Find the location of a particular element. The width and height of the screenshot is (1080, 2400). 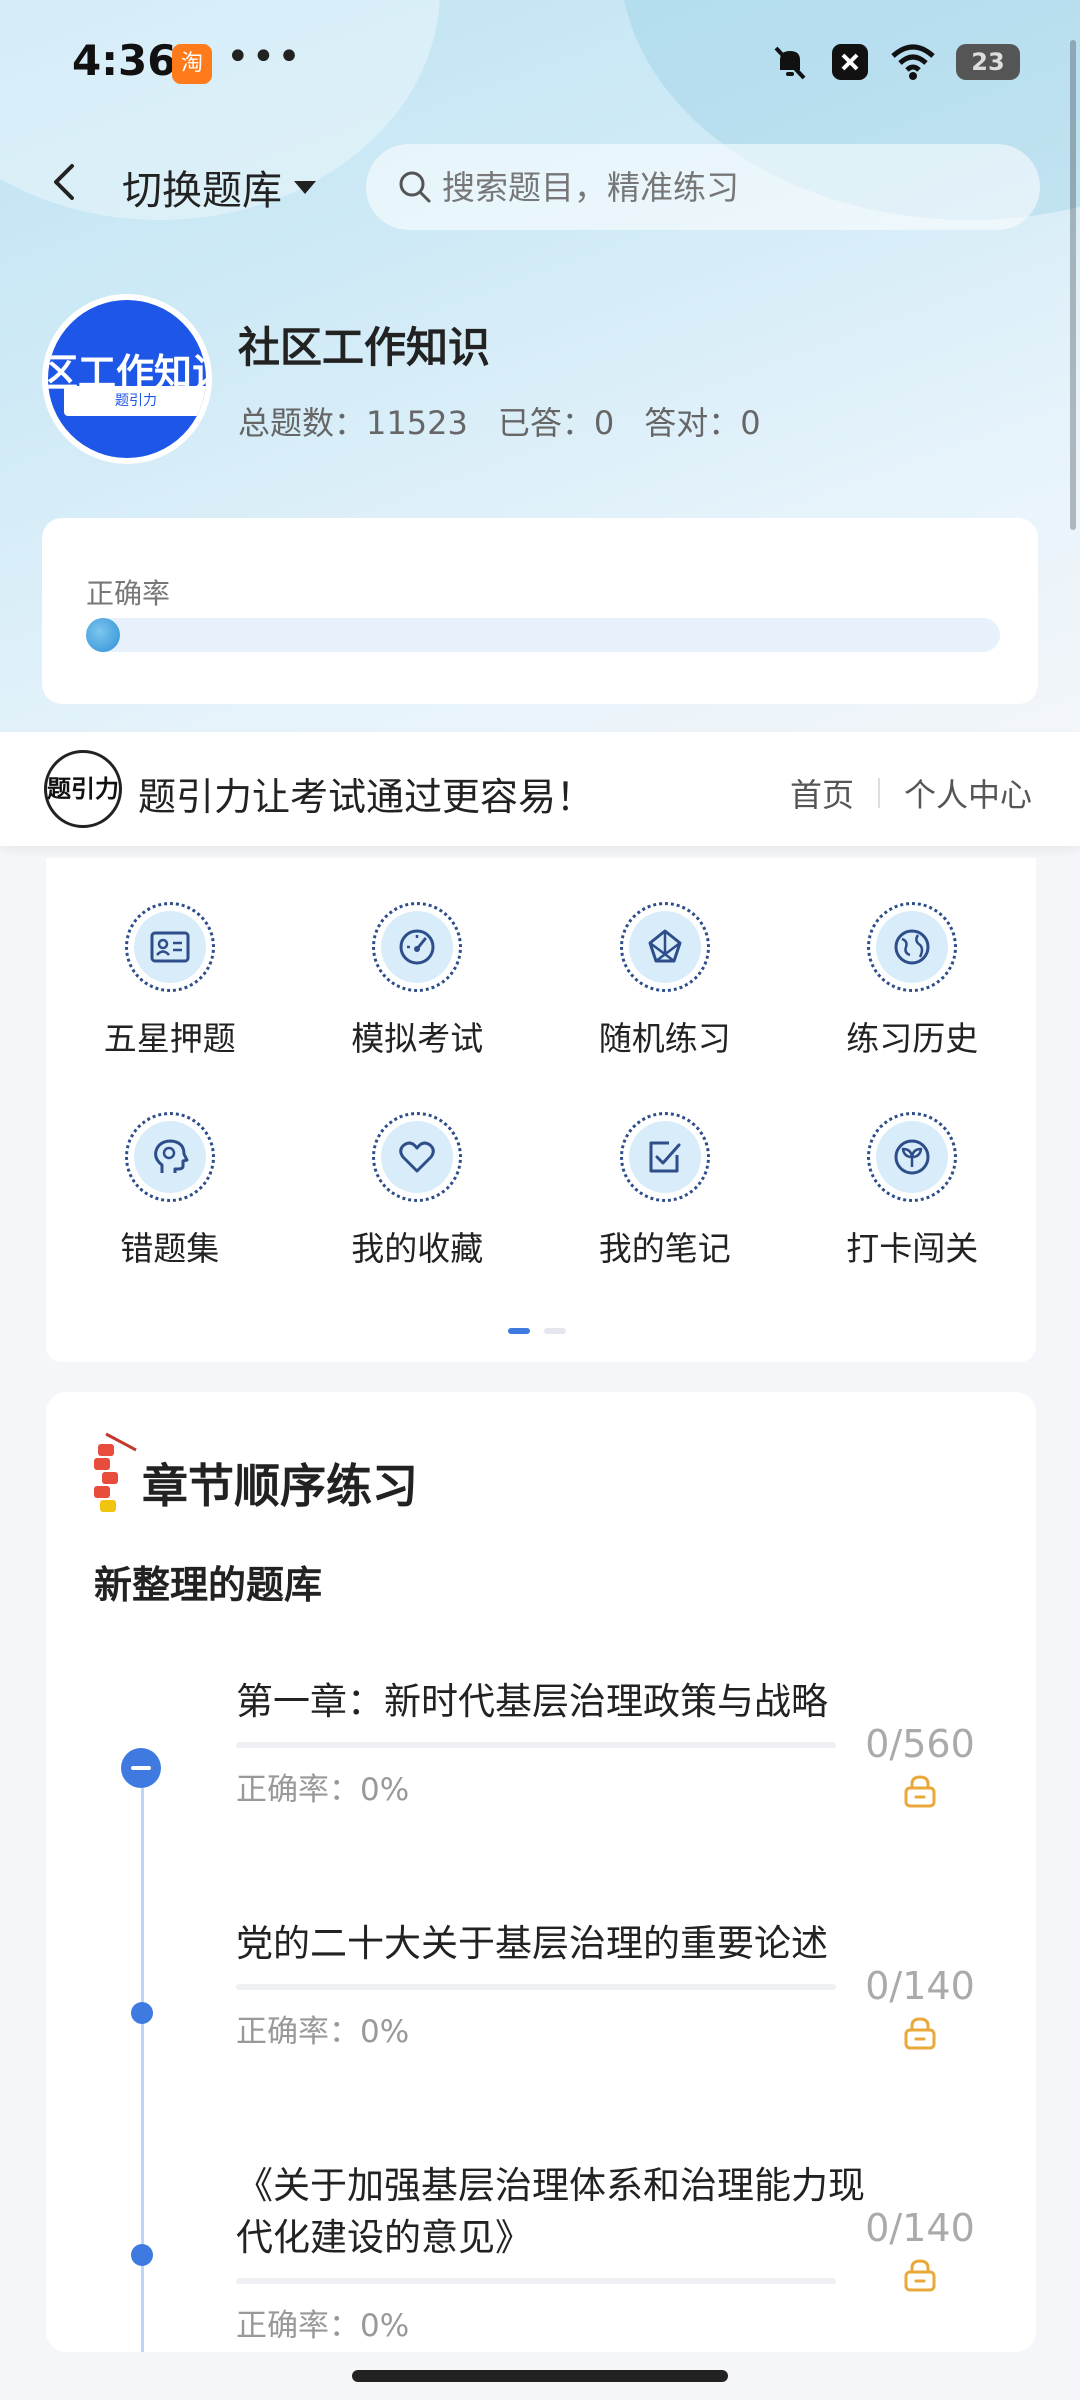

chapter-item: 第一章：新时代基层治理政策与战略 正确率：0% is located at coordinates (561, 1742).